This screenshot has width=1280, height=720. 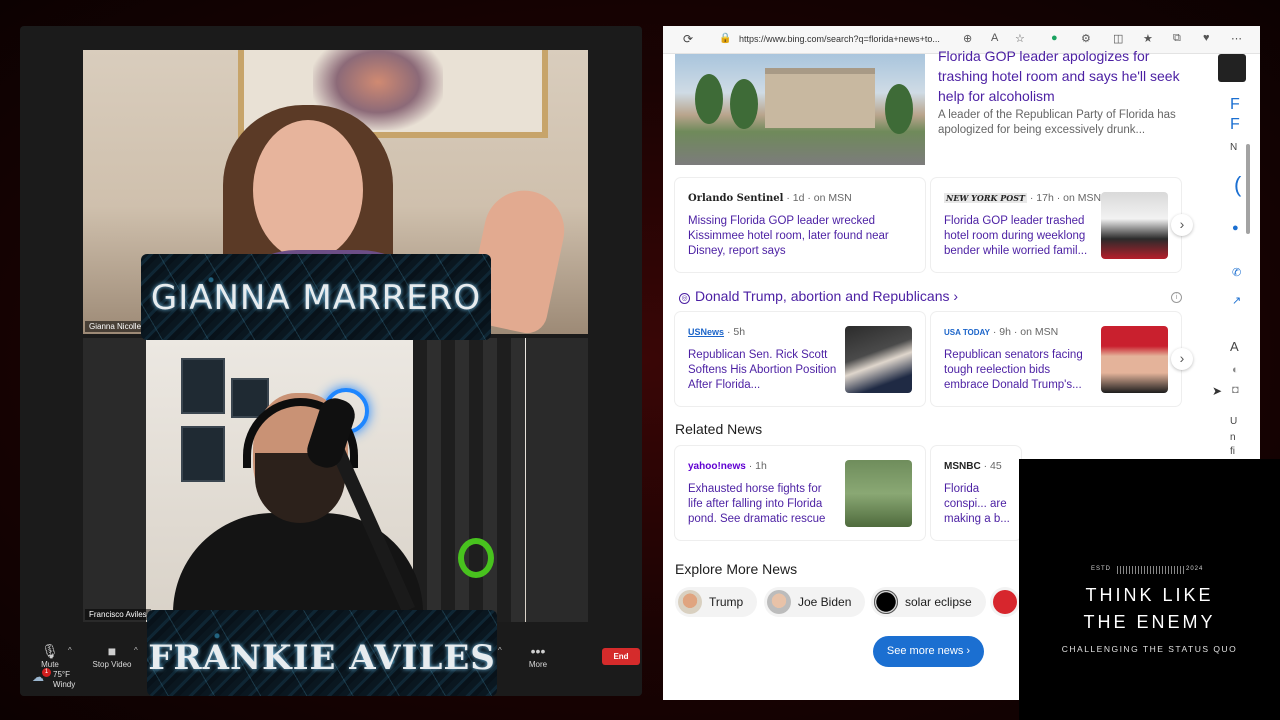 What do you see at coordinates (928, 651) in the screenshot?
I see `see-more-news-button: See more news ›` at bounding box center [928, 651].